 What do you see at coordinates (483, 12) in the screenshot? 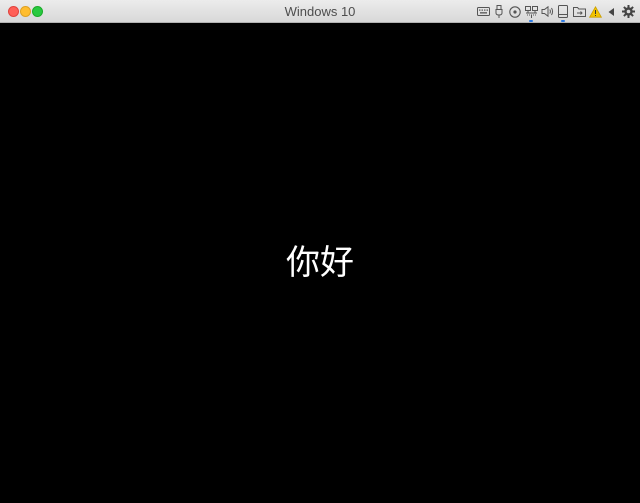
I see `keyboard-icon` at bounding box center [483, 12].